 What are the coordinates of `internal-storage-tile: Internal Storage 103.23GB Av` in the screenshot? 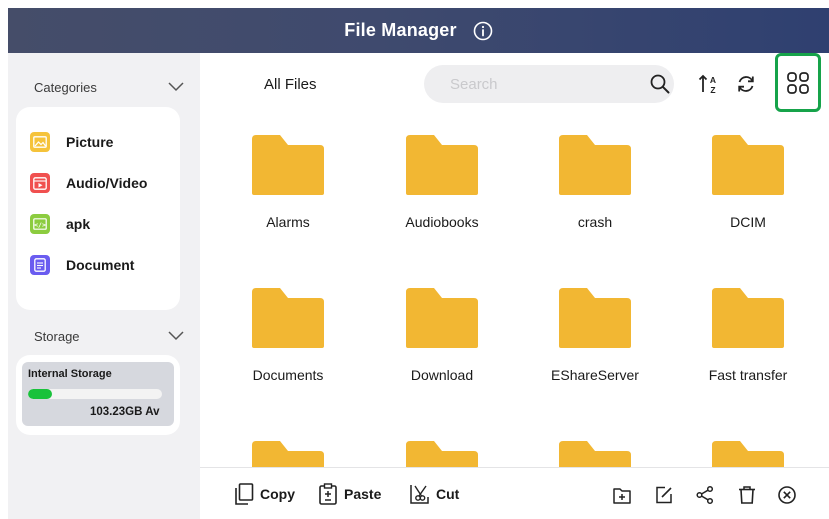 It's located at (98, 394).